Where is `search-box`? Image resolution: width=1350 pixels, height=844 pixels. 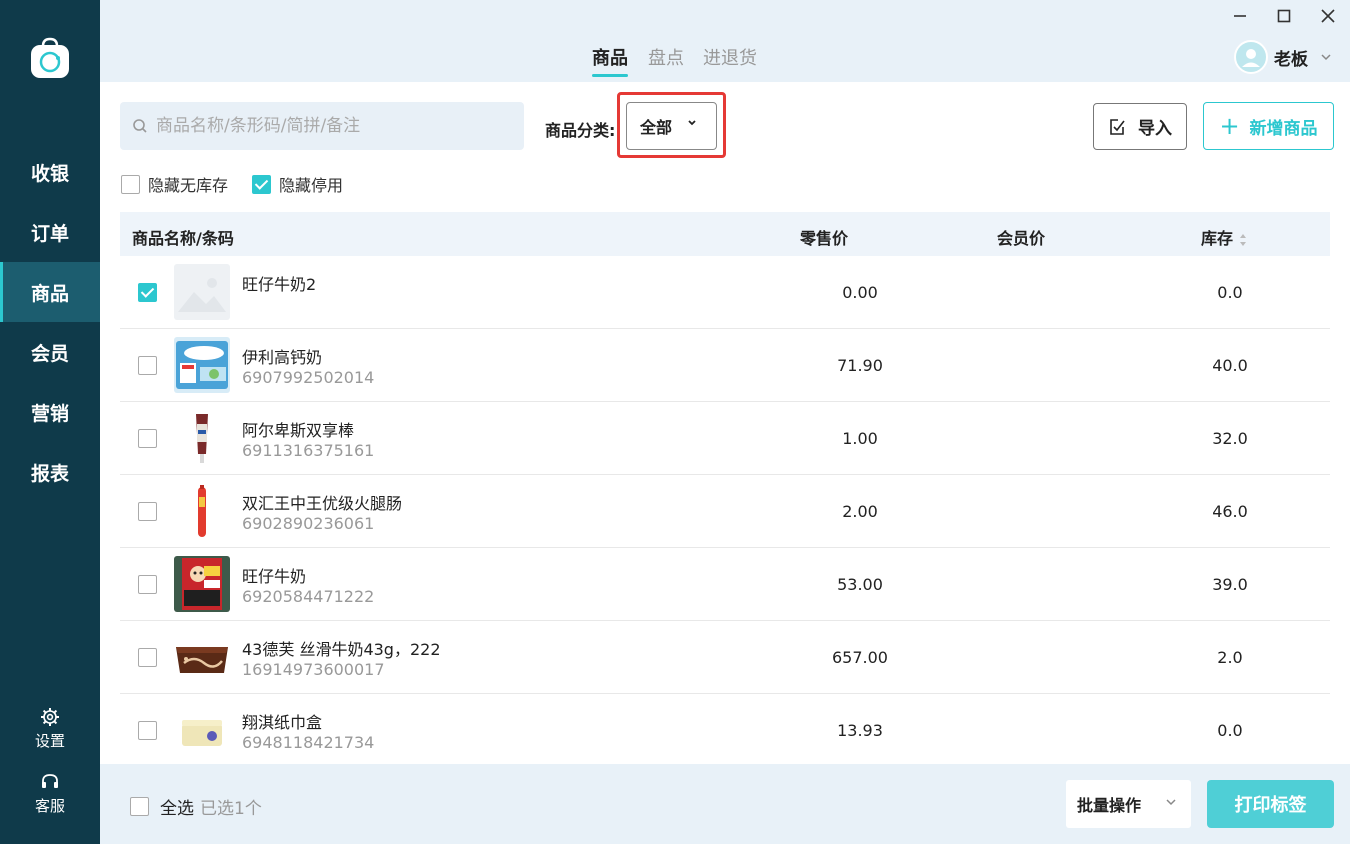 search-box is located at coordinates (322, 126).